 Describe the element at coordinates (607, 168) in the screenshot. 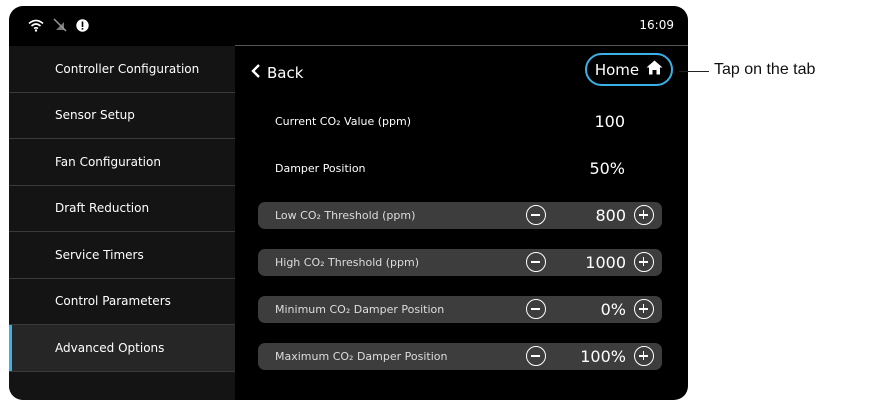

I see `info-value: 50%` at that location.